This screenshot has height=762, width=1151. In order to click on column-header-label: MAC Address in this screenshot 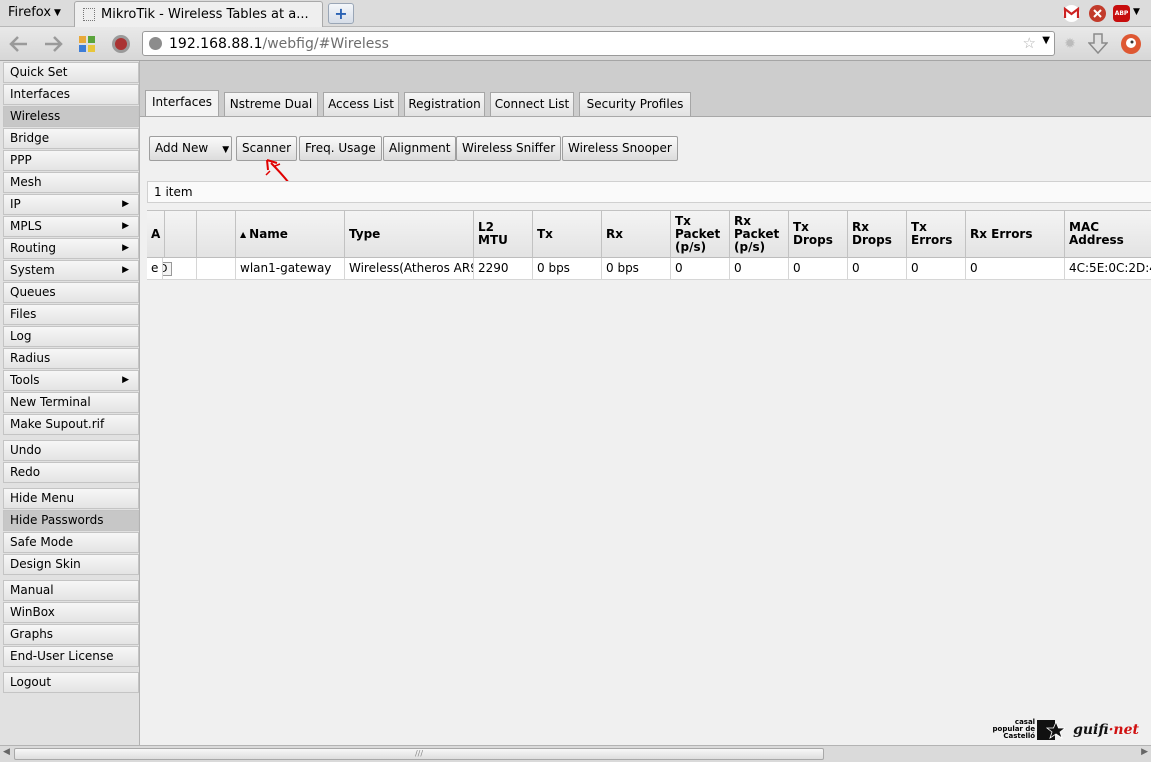, I will do `click(1096, 233)`.